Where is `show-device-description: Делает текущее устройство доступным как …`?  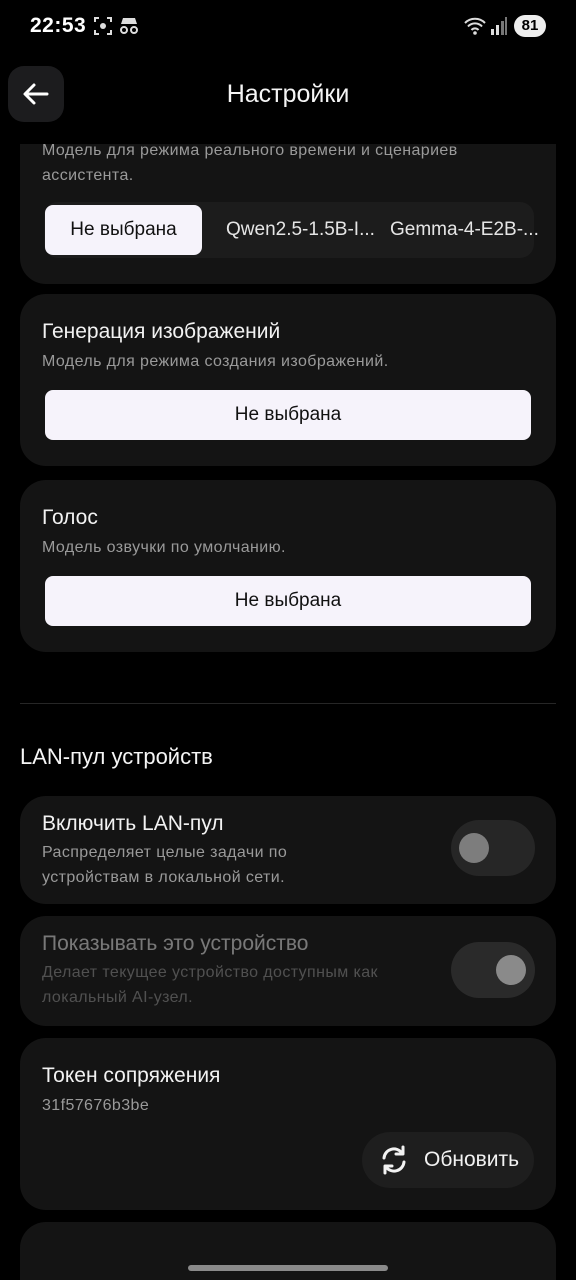
show-device-description: Делает текущее устройство доступным как … is located at coordinates (210, 985).